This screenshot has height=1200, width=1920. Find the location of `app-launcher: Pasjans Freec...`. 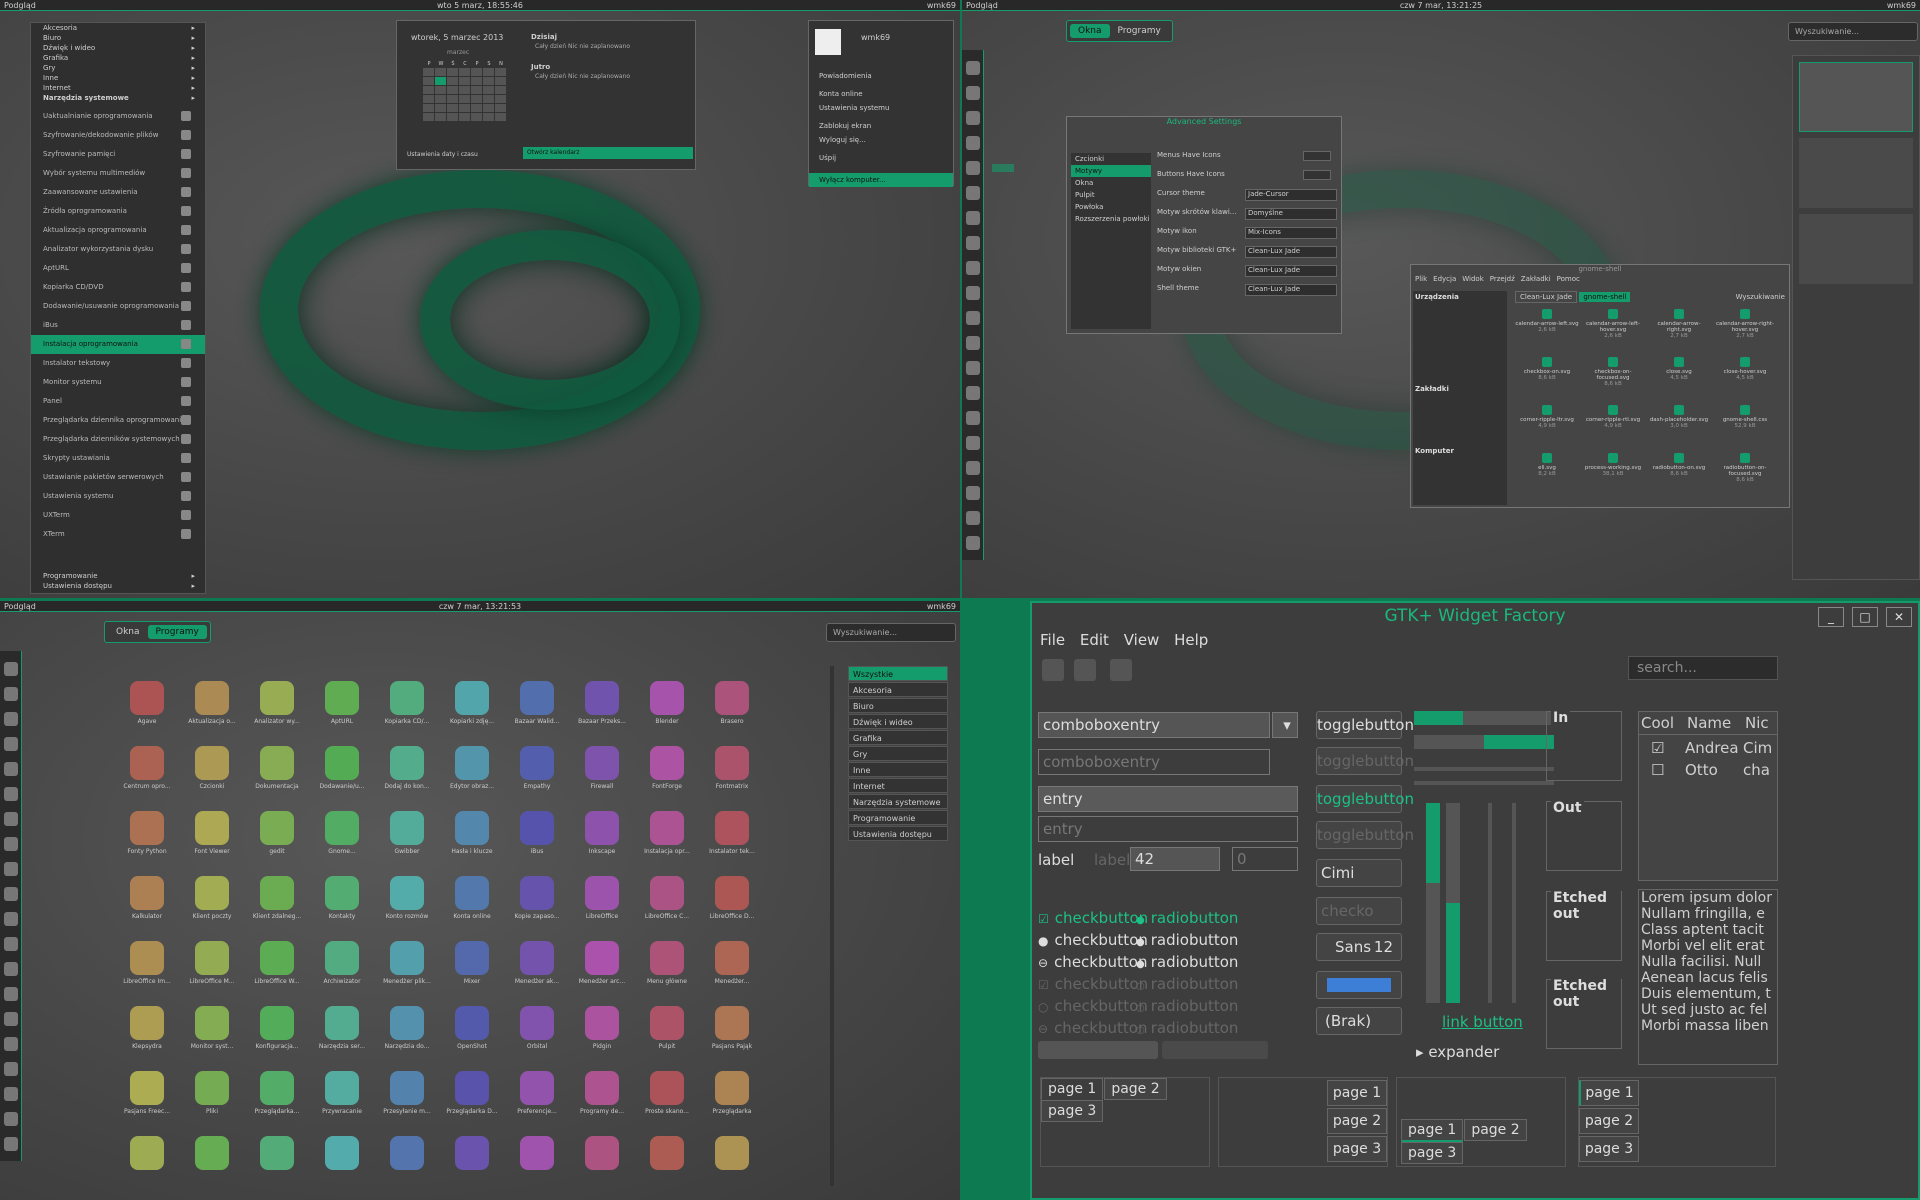

app-launcher: Pasjans Freec... is located at coordinates (147, 1093).